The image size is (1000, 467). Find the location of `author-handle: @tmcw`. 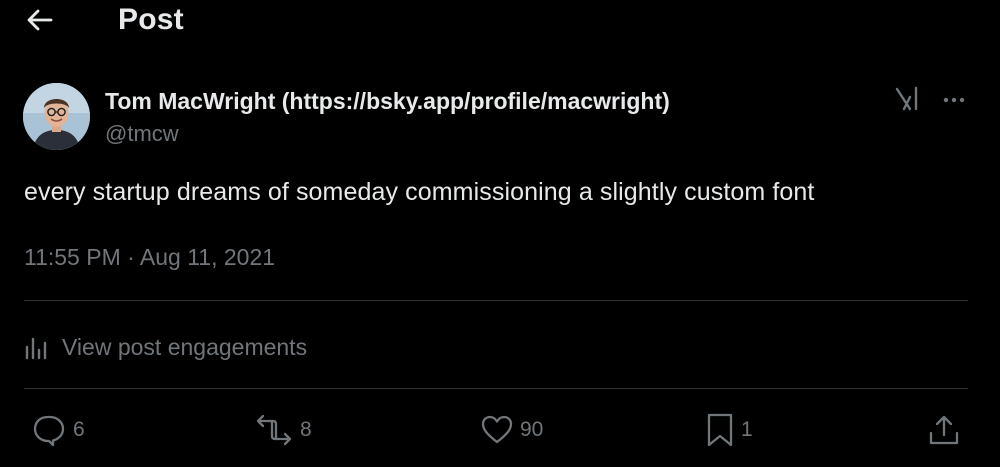

author-handle: @tmcw is located at coordinates (142, 134).